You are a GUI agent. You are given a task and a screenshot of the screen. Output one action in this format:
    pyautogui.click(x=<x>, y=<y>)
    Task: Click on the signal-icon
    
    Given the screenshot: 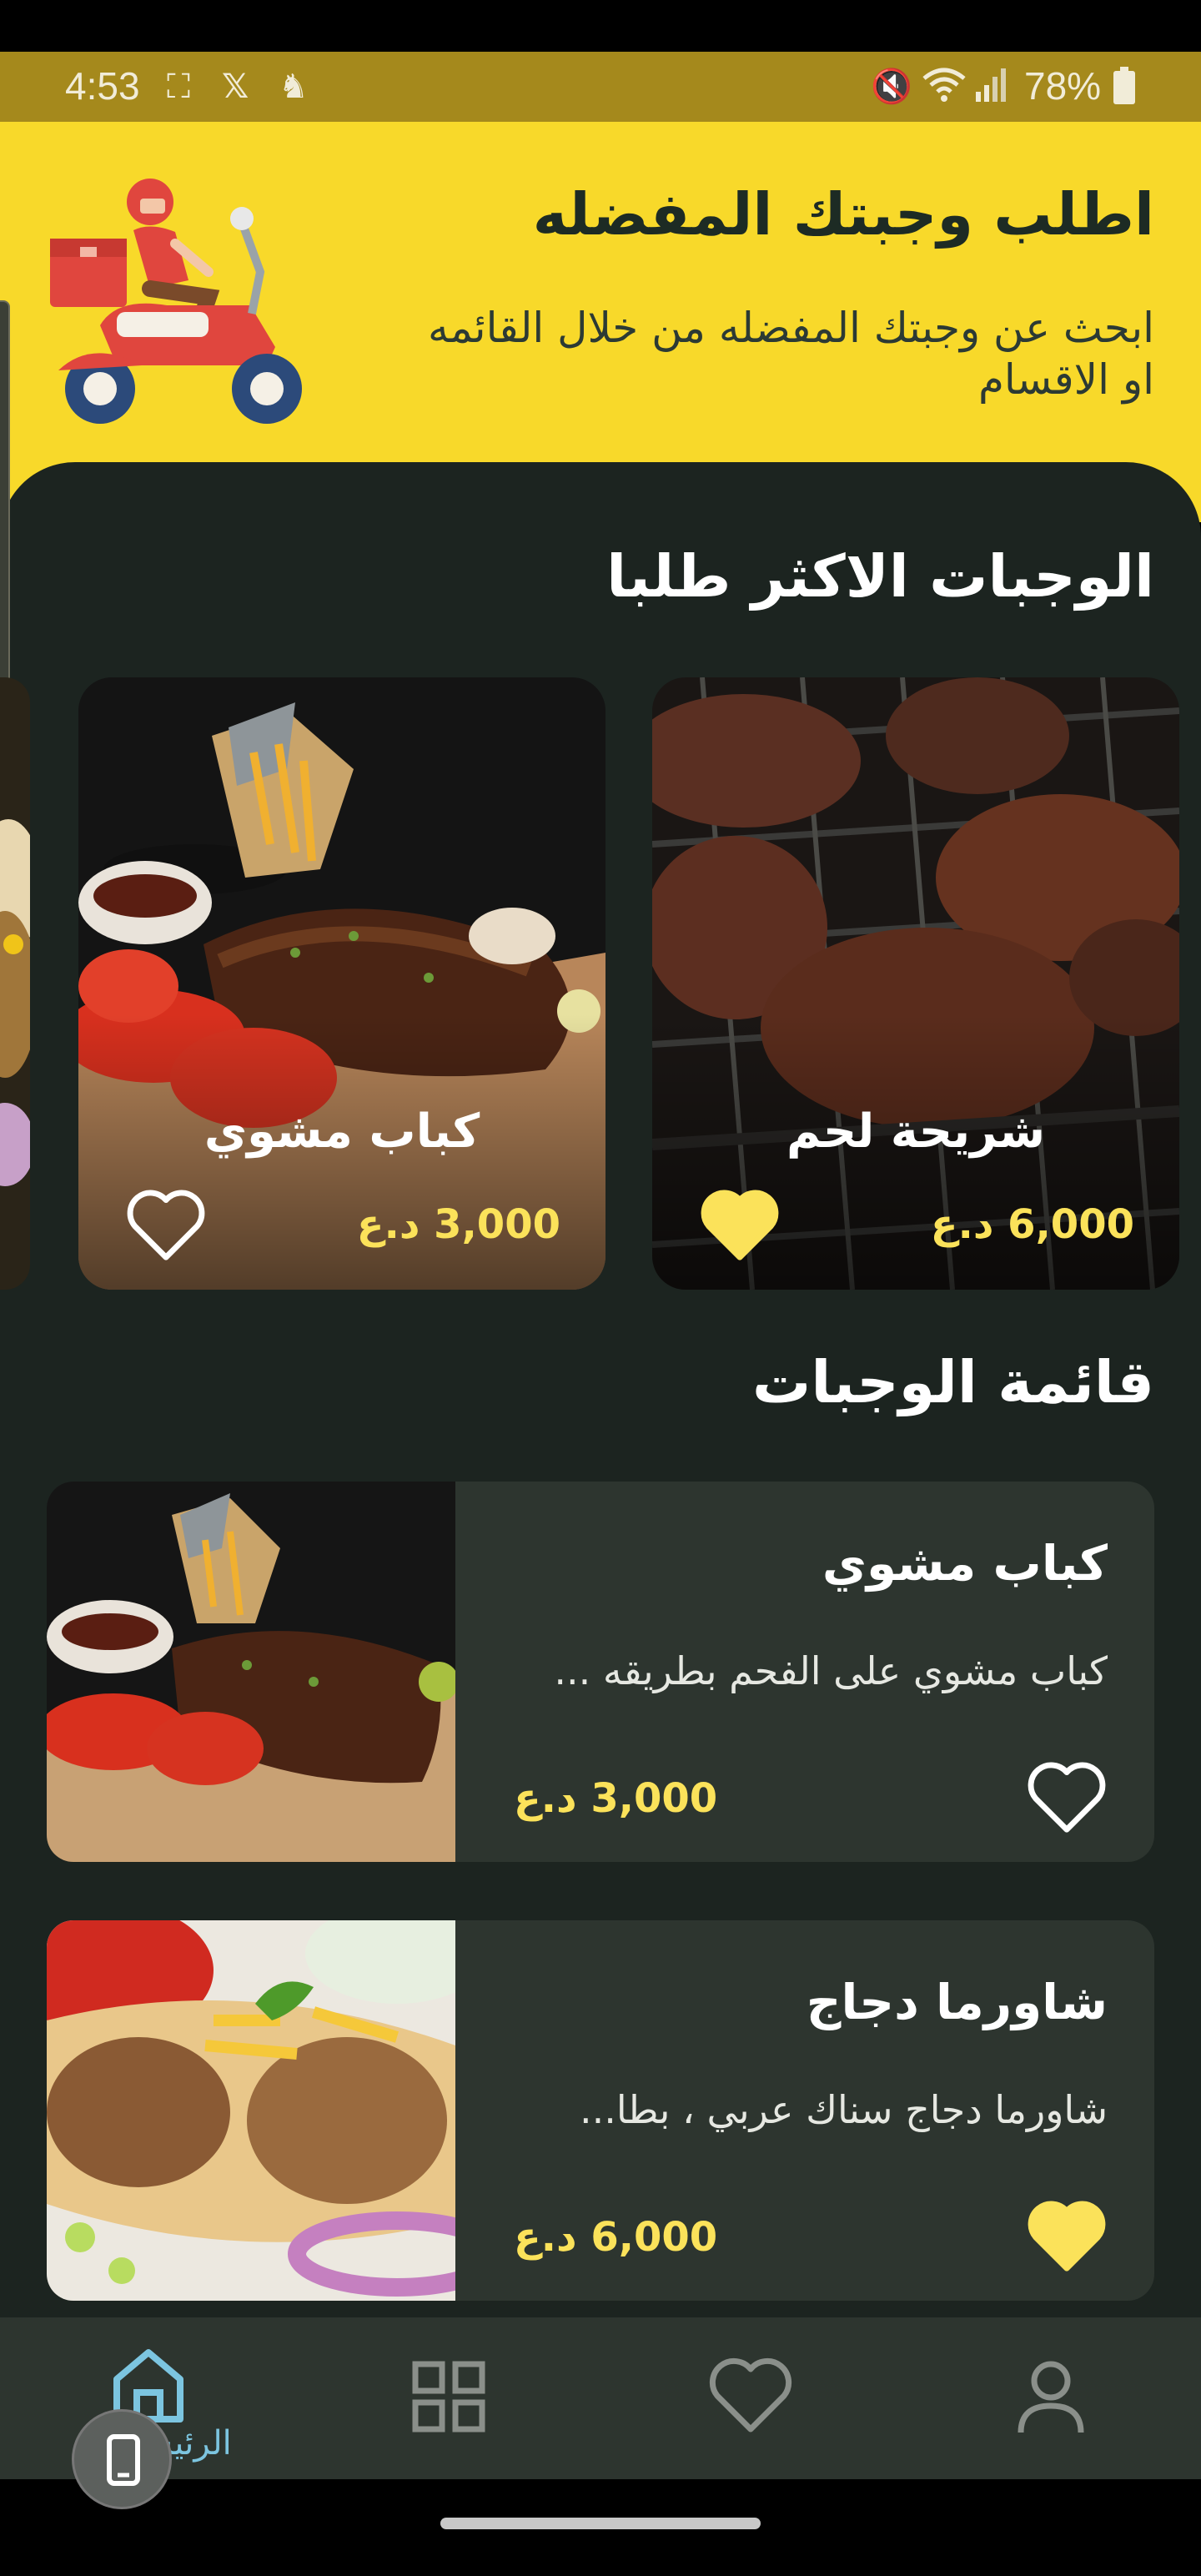 What is the action you would take?
    pyautogui.click(x=991, y=90)
    